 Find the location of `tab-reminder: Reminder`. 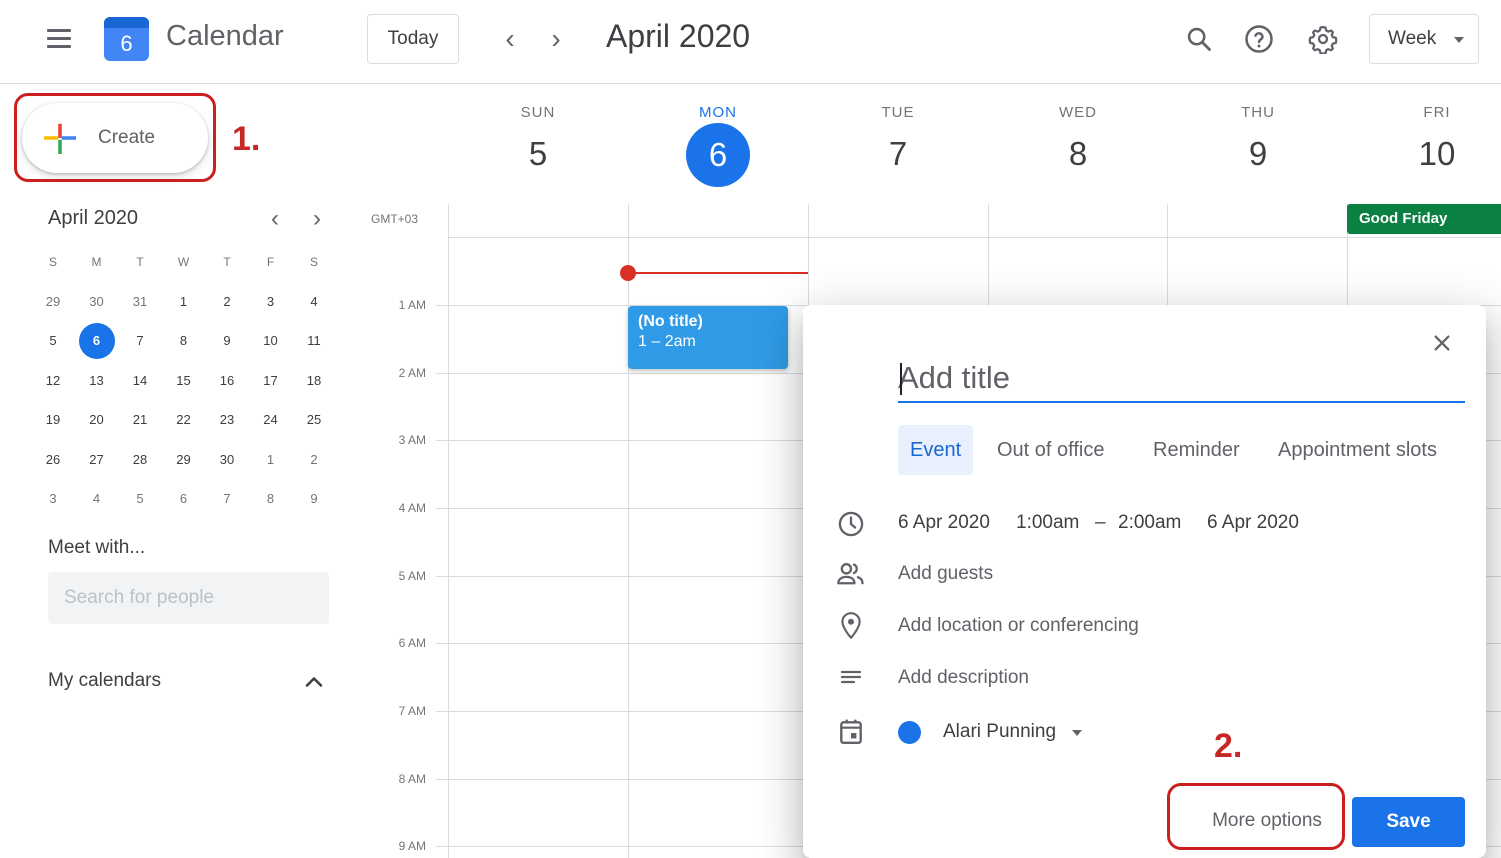

tab-reminder: Reminder is located at coordinates (1196, 450).